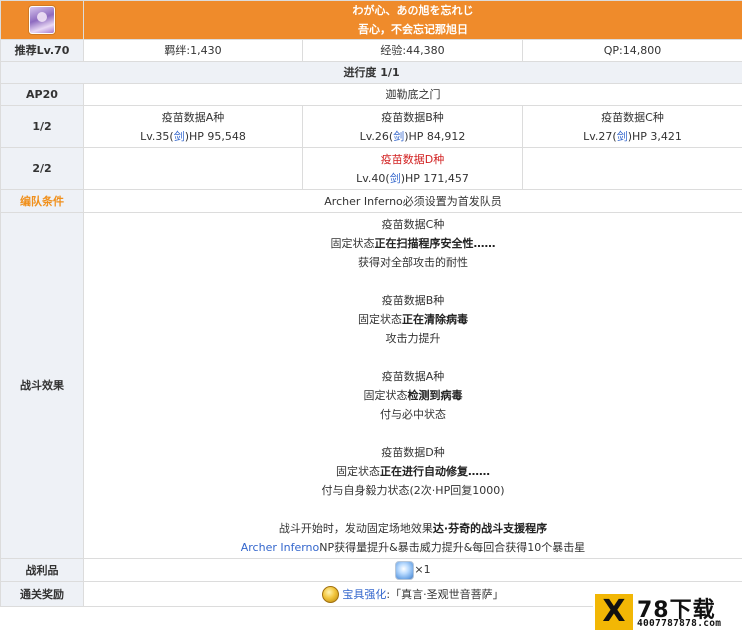  I want to click on field-buff: Archer InfernoNP获得量提升&暴击威力提升&每回合获得10个暴击星, so click(413, 547).